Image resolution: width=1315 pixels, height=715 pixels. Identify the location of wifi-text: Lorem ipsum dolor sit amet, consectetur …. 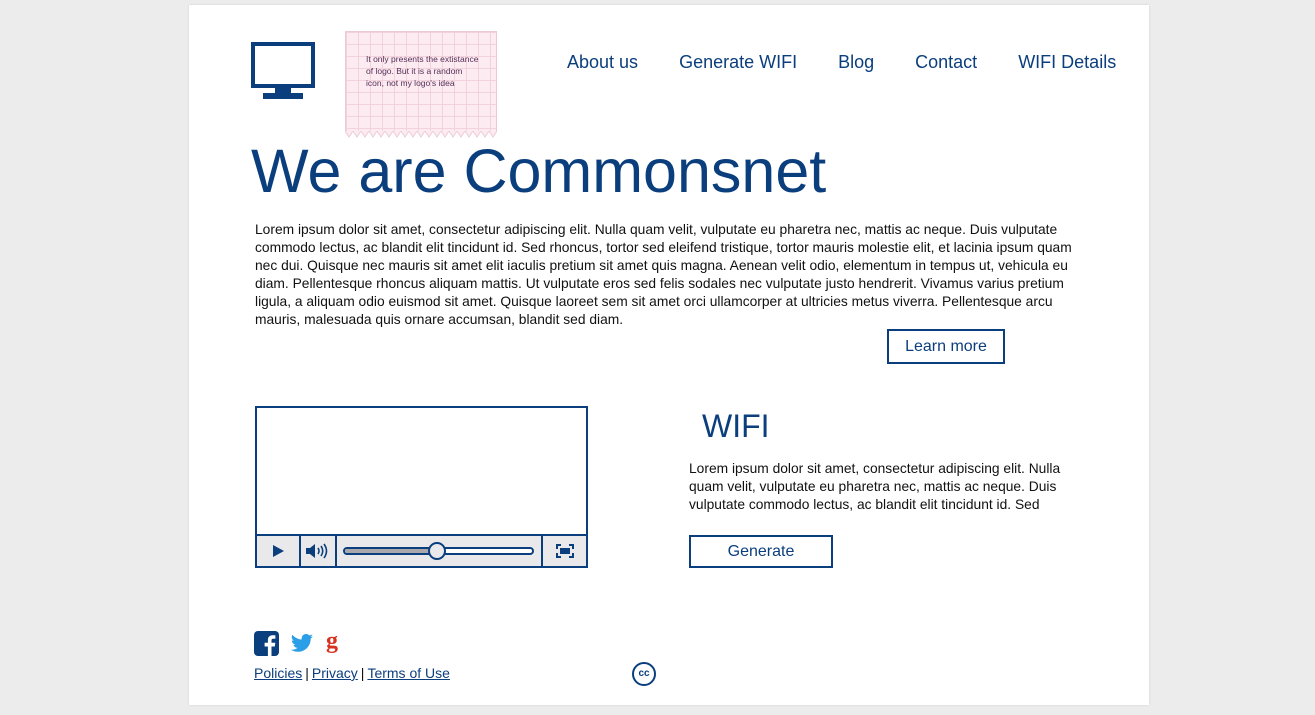
(875, 486).